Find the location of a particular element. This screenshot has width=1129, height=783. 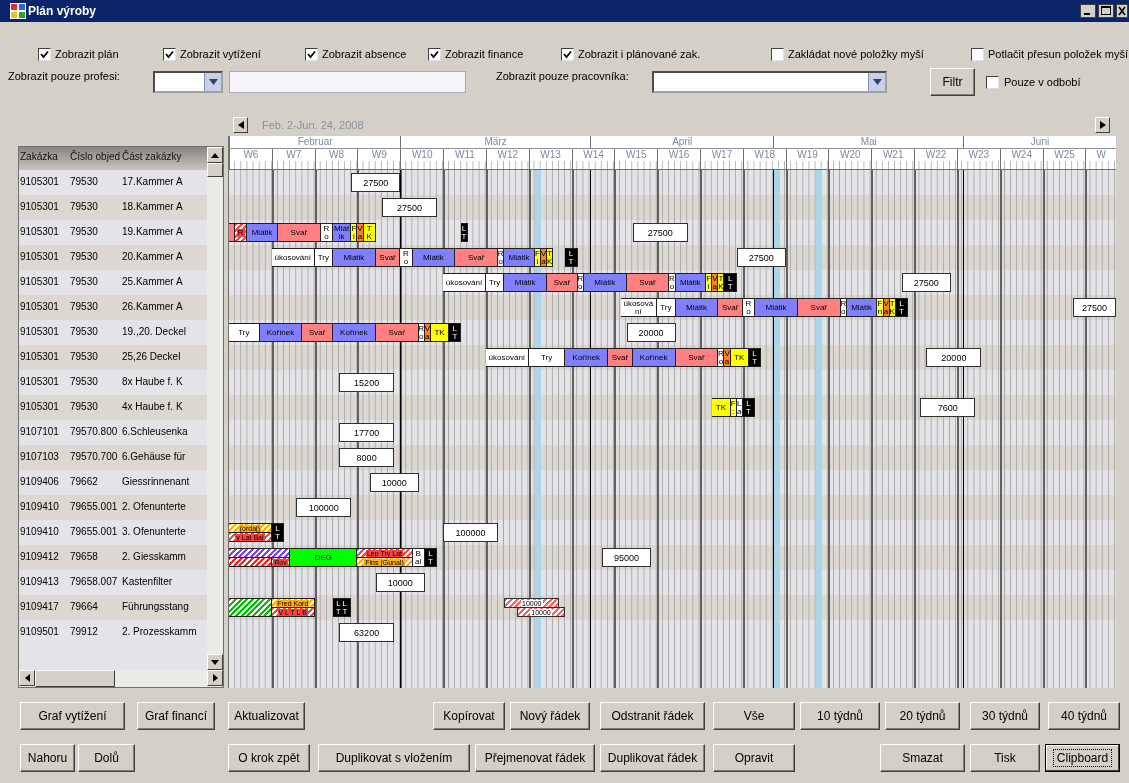

action-button: Přejmenovat řádek is located at coordinates (535, 758).